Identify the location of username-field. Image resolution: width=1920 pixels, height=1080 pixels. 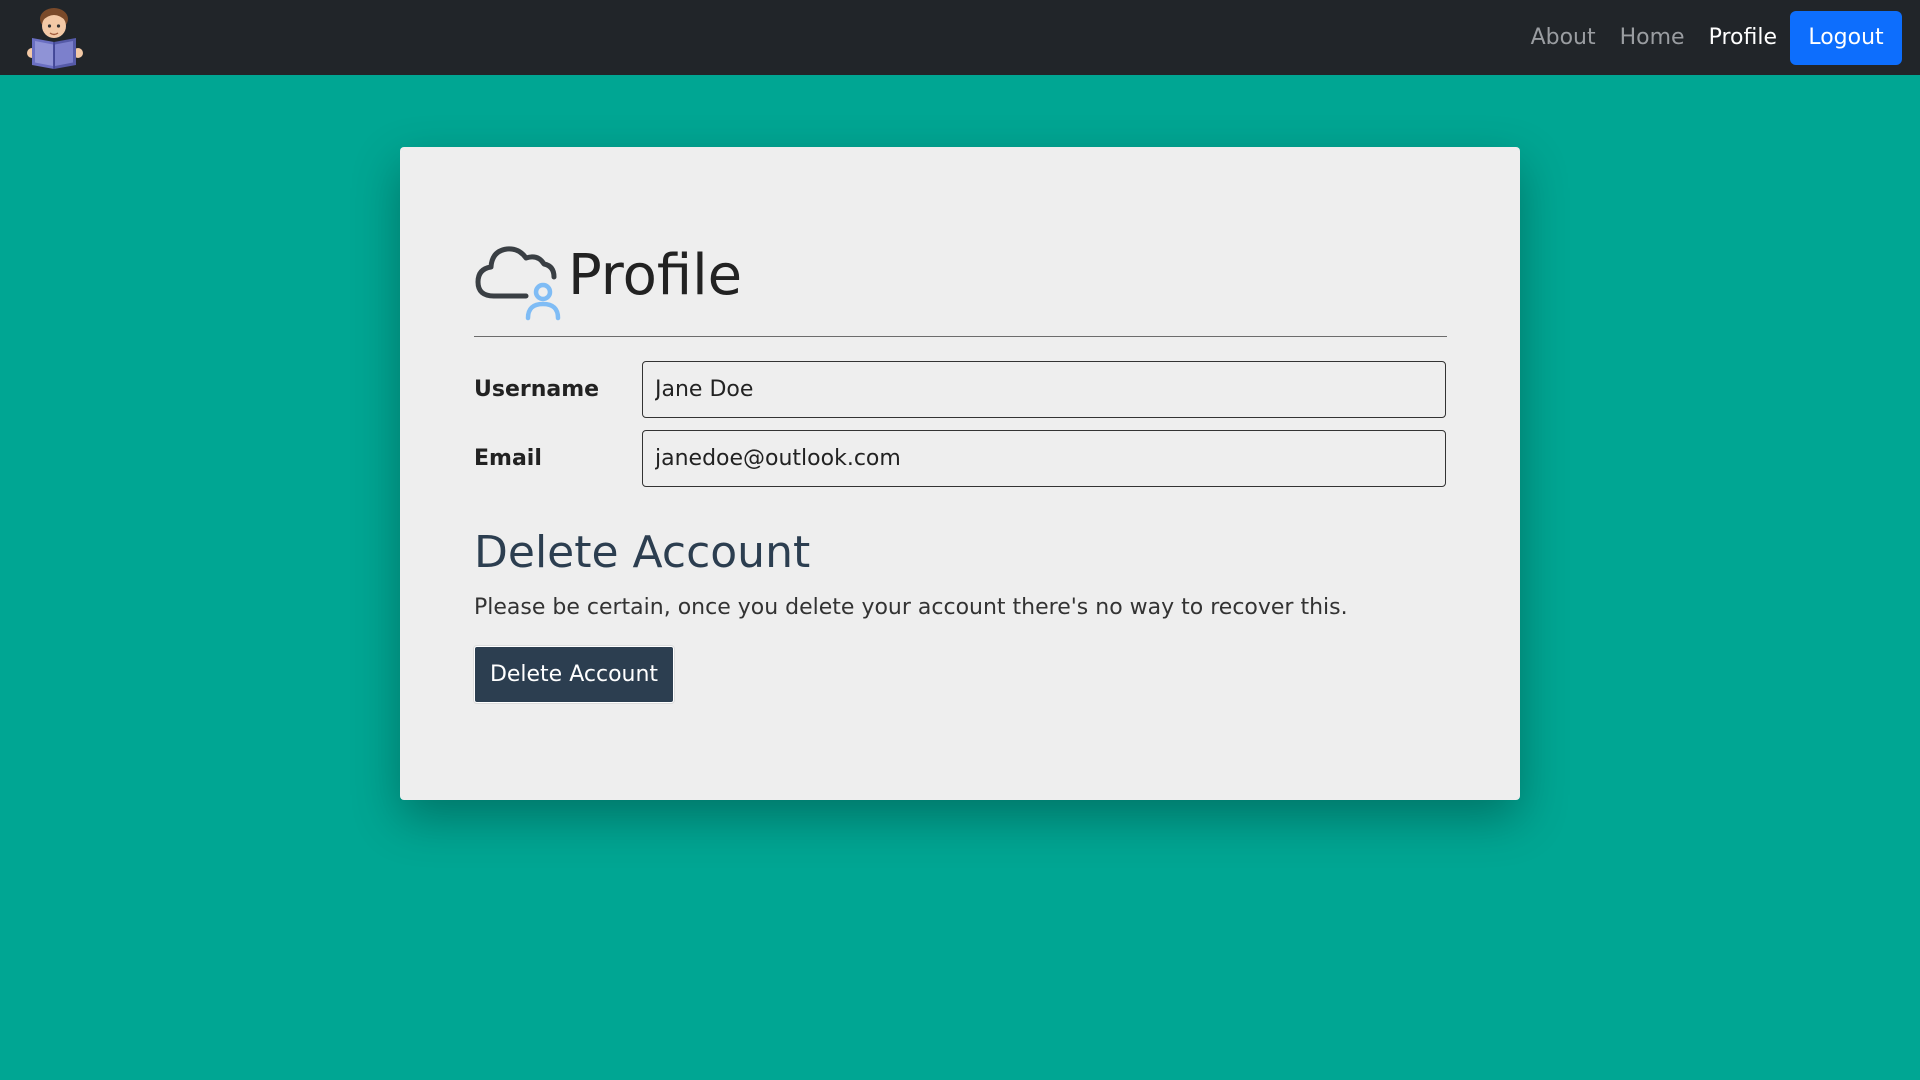
(1044, 389).